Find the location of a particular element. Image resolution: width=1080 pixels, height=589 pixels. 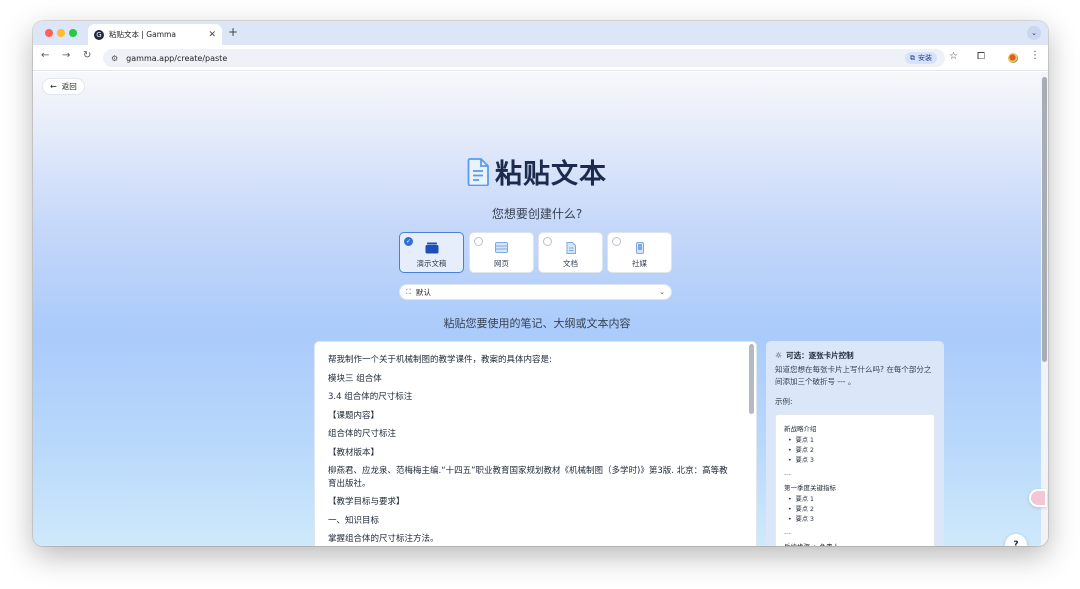

type-option-document: 文档 is located at coordinates (570, 252).